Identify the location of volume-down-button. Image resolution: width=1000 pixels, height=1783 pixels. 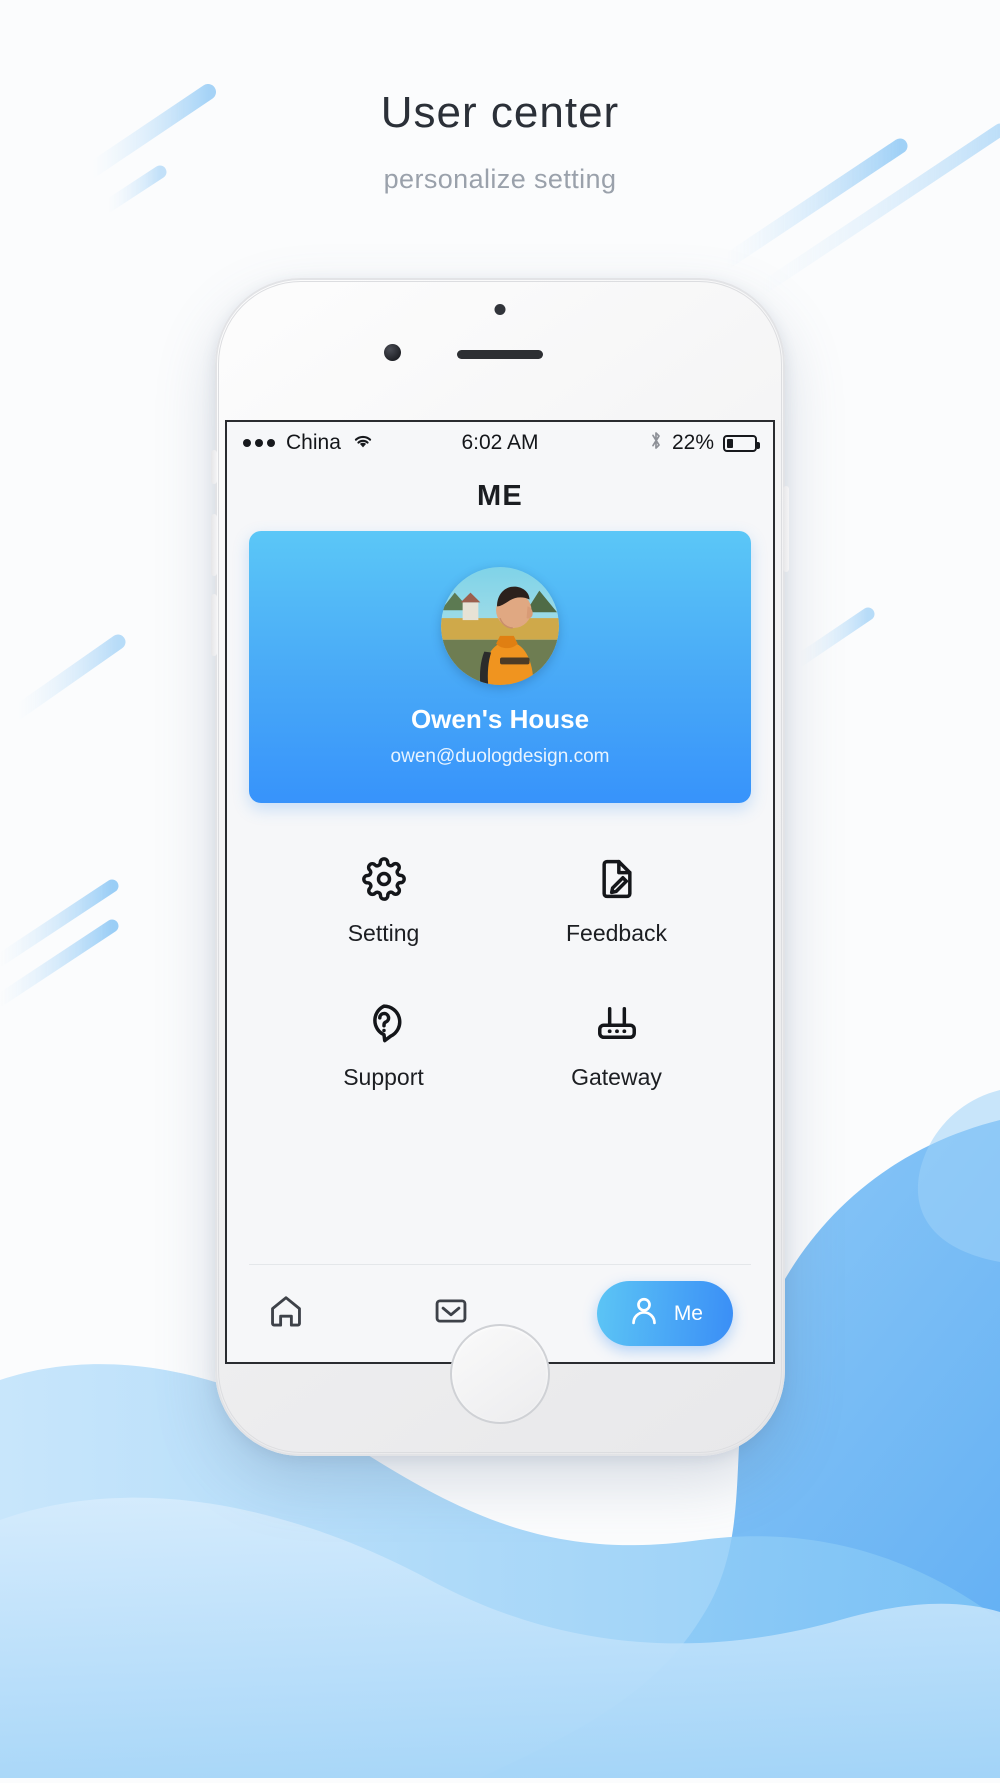
(214, 625).